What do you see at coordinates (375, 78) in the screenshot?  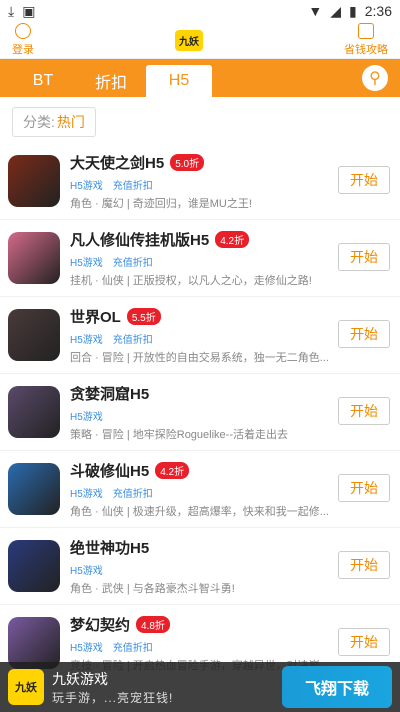 I see `search-icon: ⚲` at bounding box center [375, 78].